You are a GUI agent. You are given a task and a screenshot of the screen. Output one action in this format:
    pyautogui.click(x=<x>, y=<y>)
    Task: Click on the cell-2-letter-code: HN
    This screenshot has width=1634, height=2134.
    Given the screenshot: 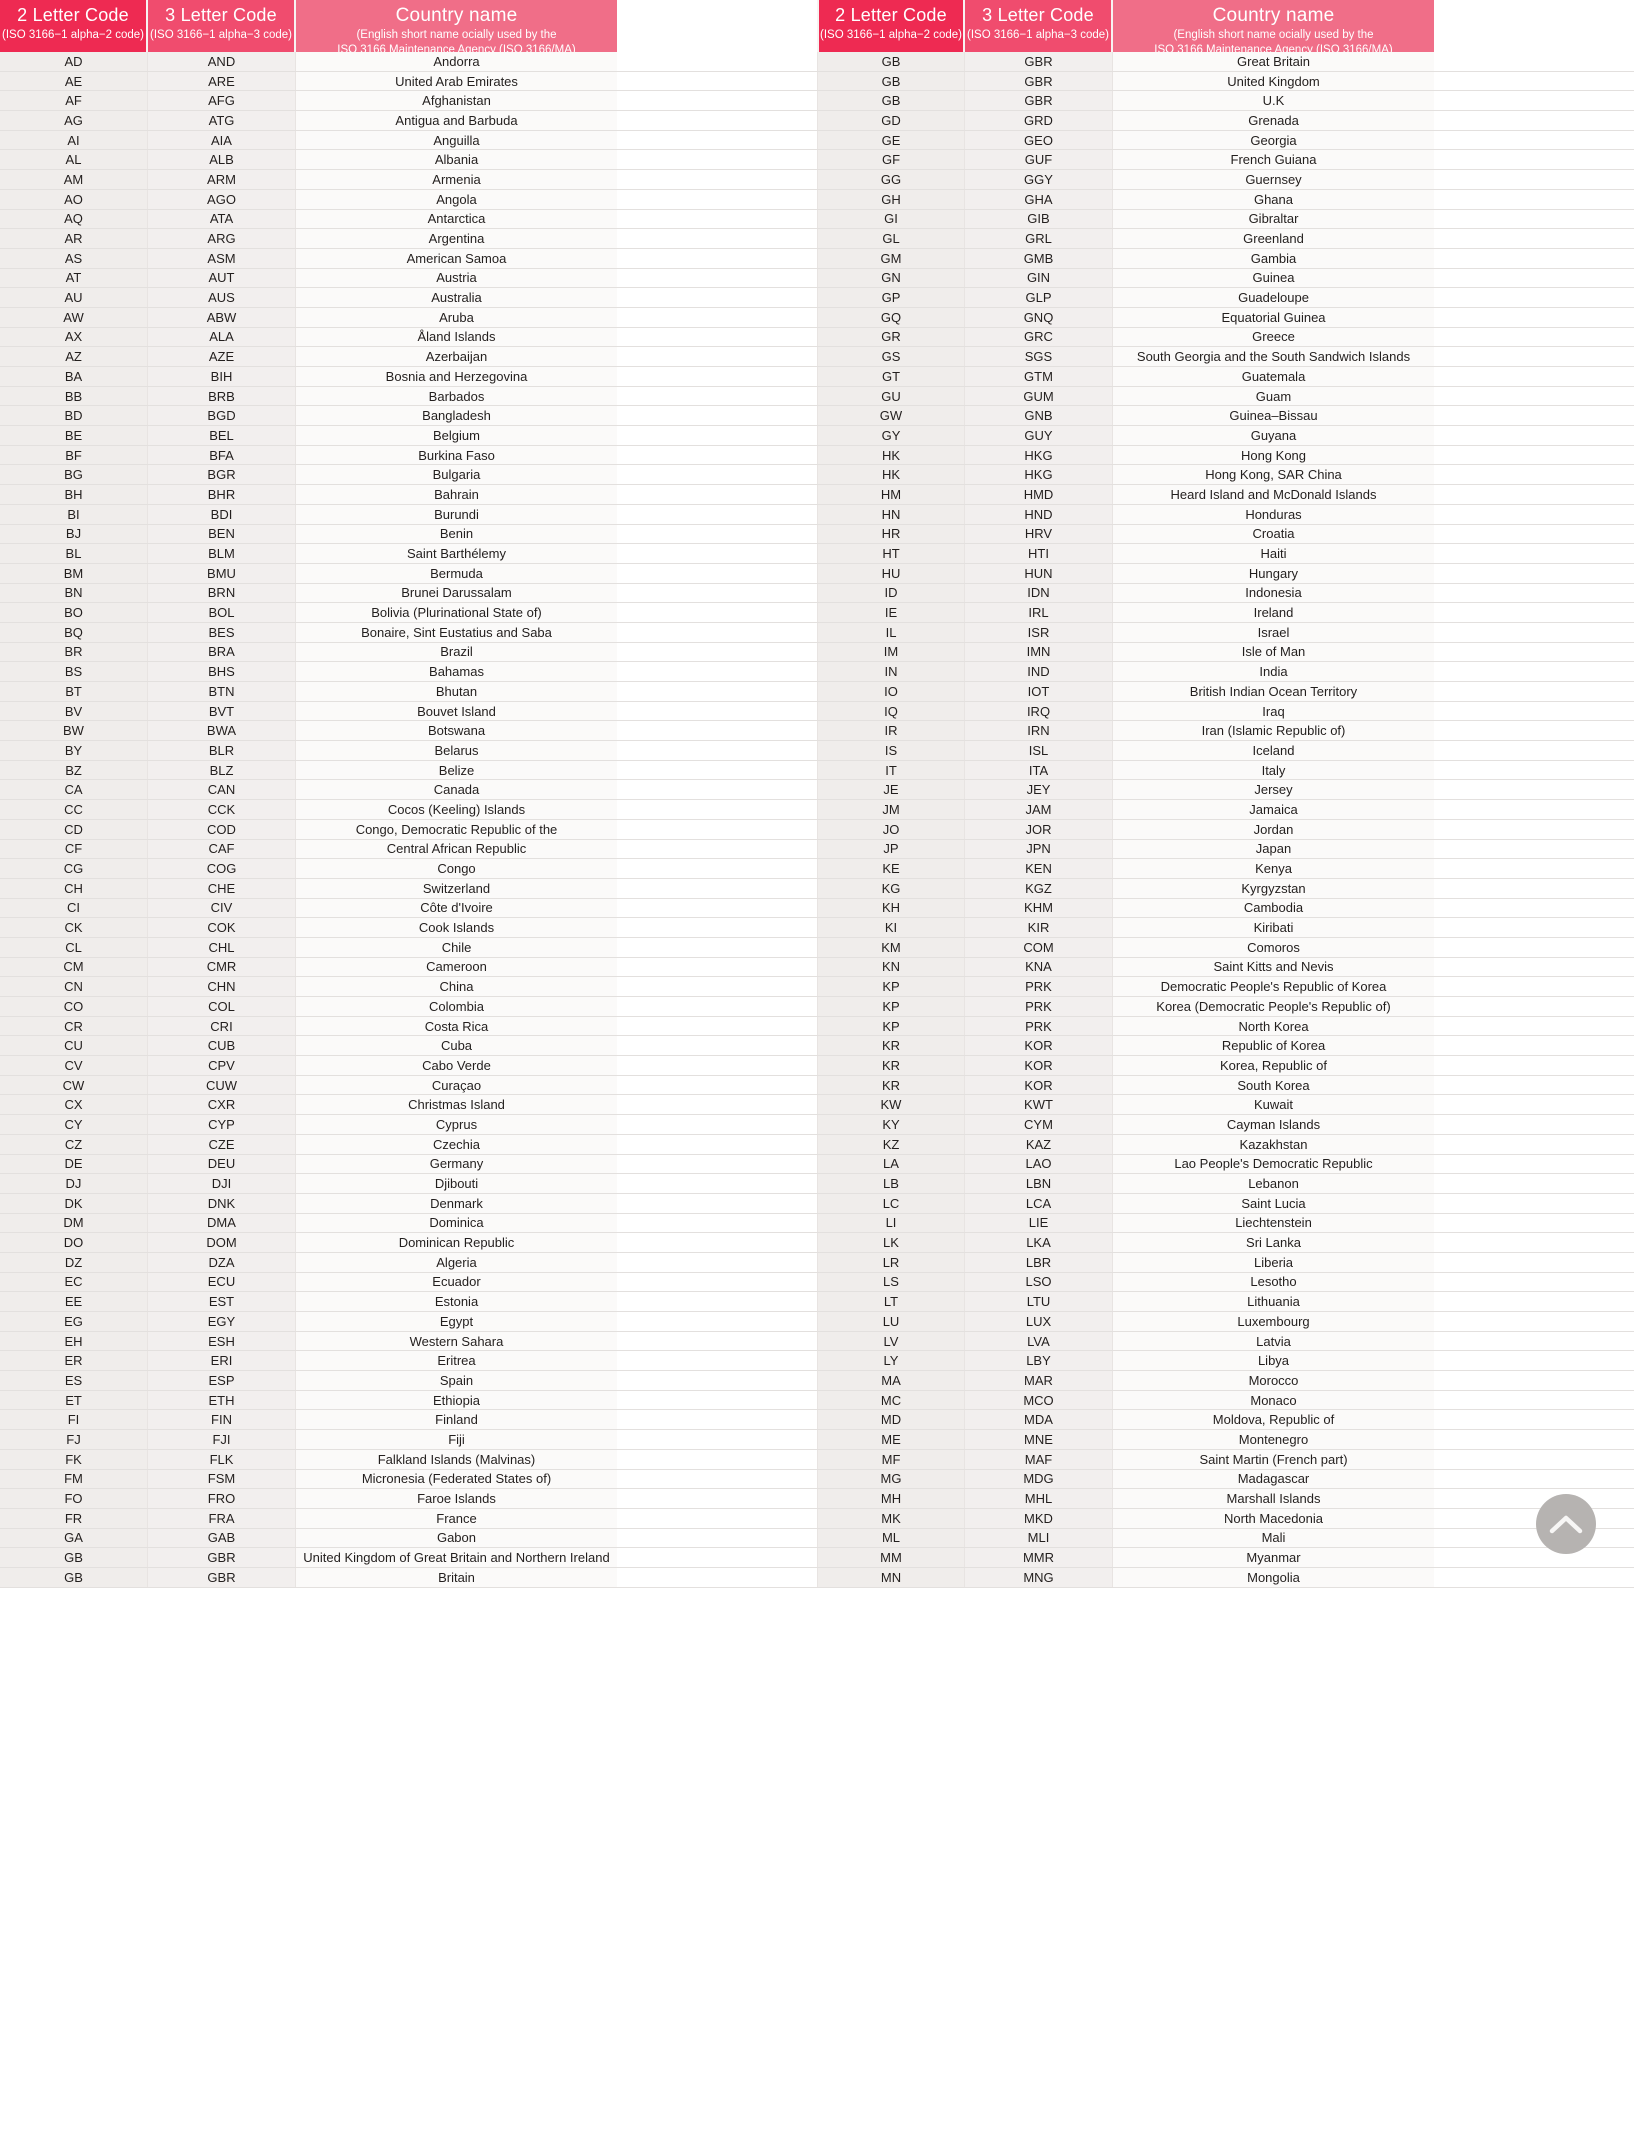 What is the action you would take?
    pyautogui.click(x=891, y=514)
    